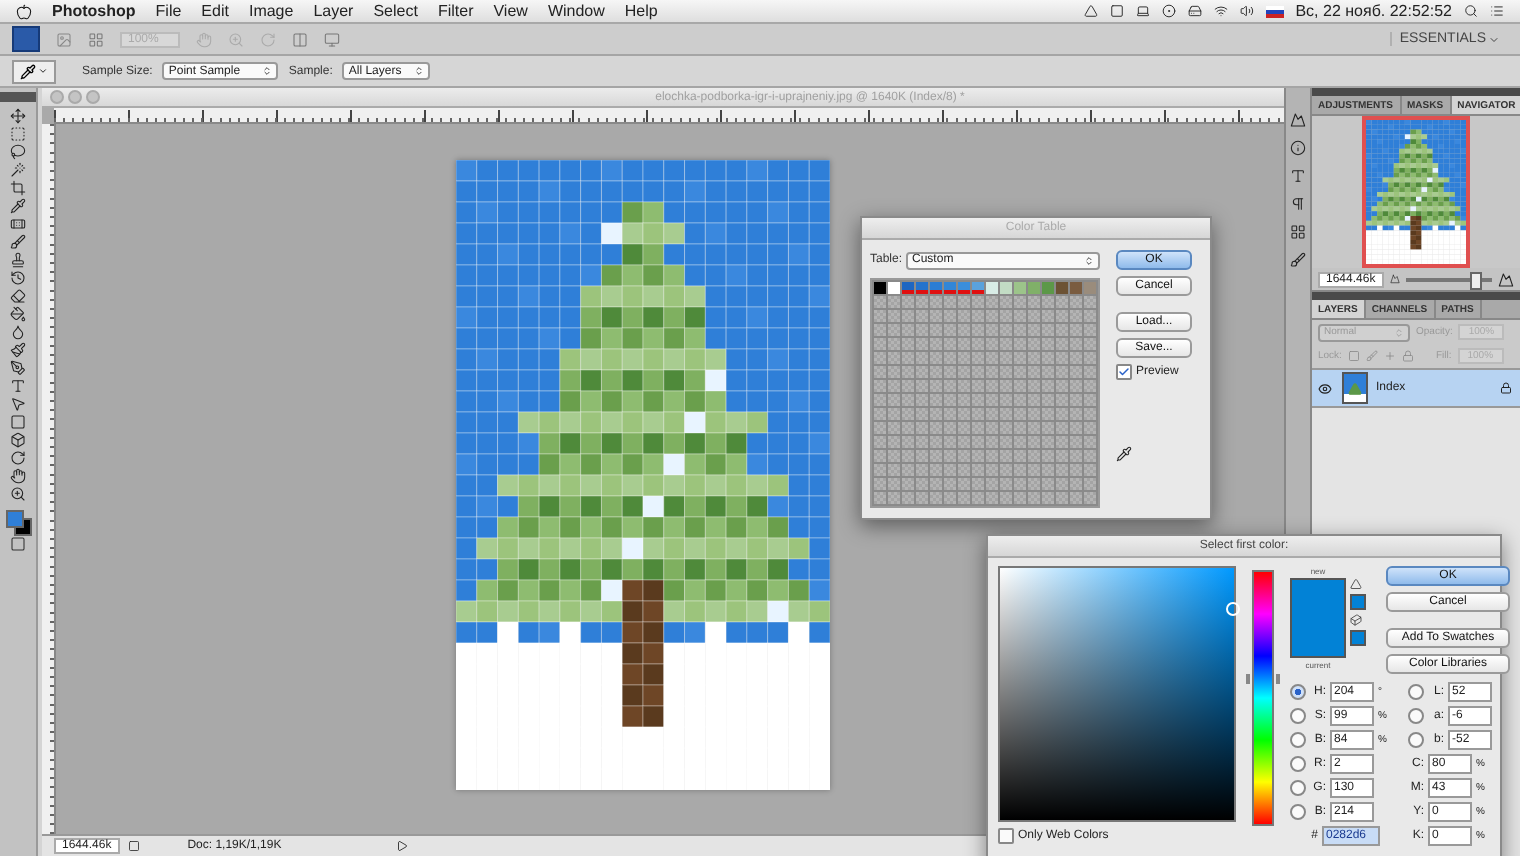 The width and height of the screenshot is (1520, 856). Describe the element at coordinates (1358, 602) in the screenshot. I see `gamut-swatch` at that location.